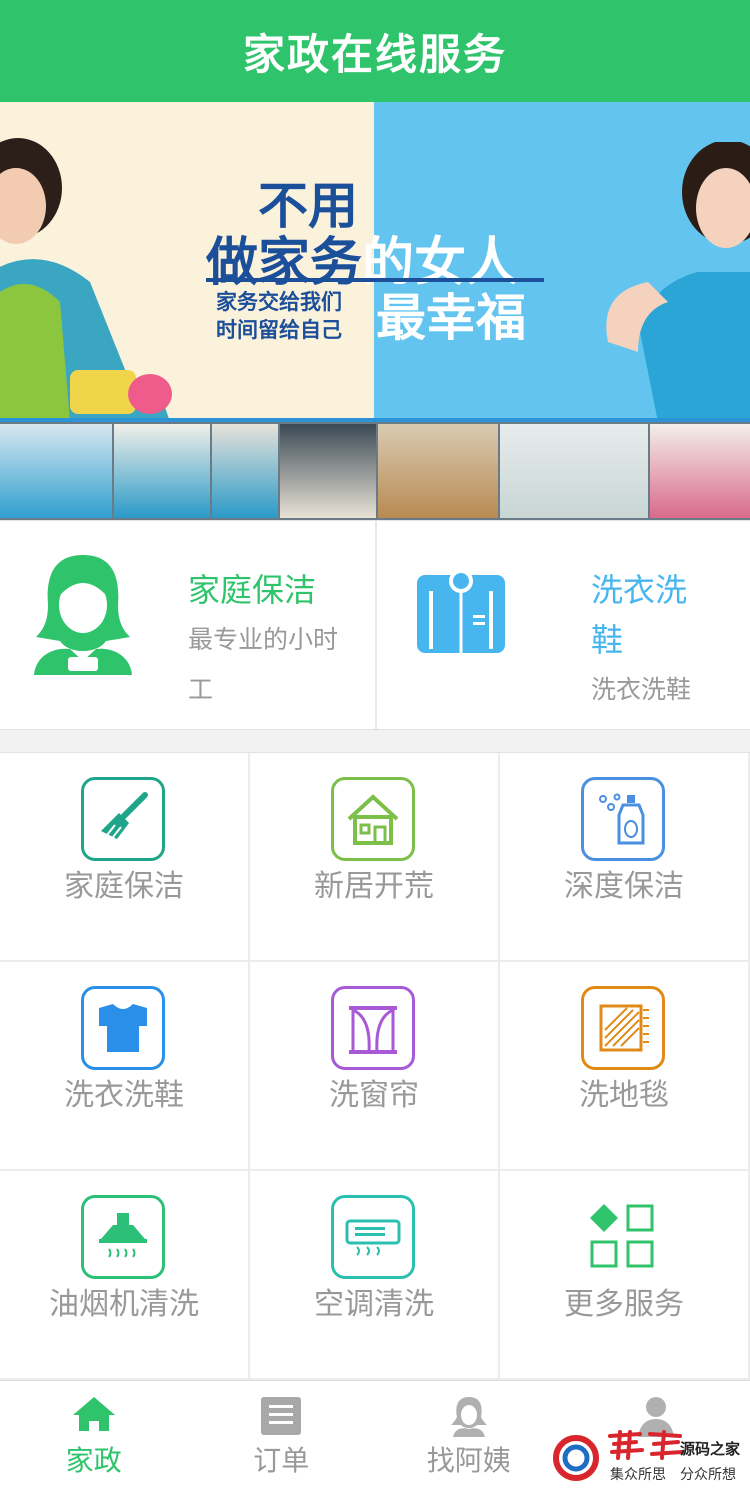  I want to click on page-title: 家政在线服务, so click(374, 54).